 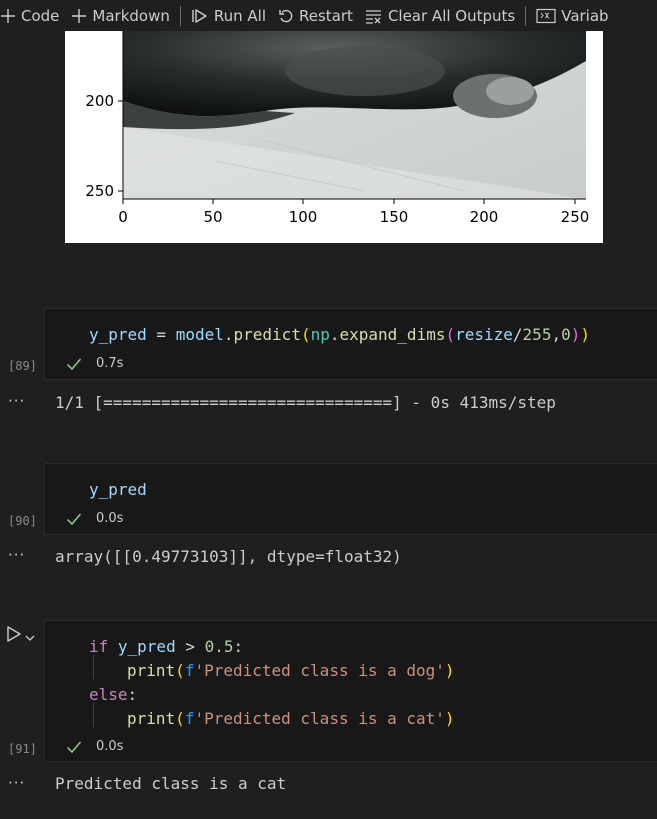 What do you see at coordinates (200, 16) in the screenshot?
I see `run-all-icon` at bounding box center [200, 16].